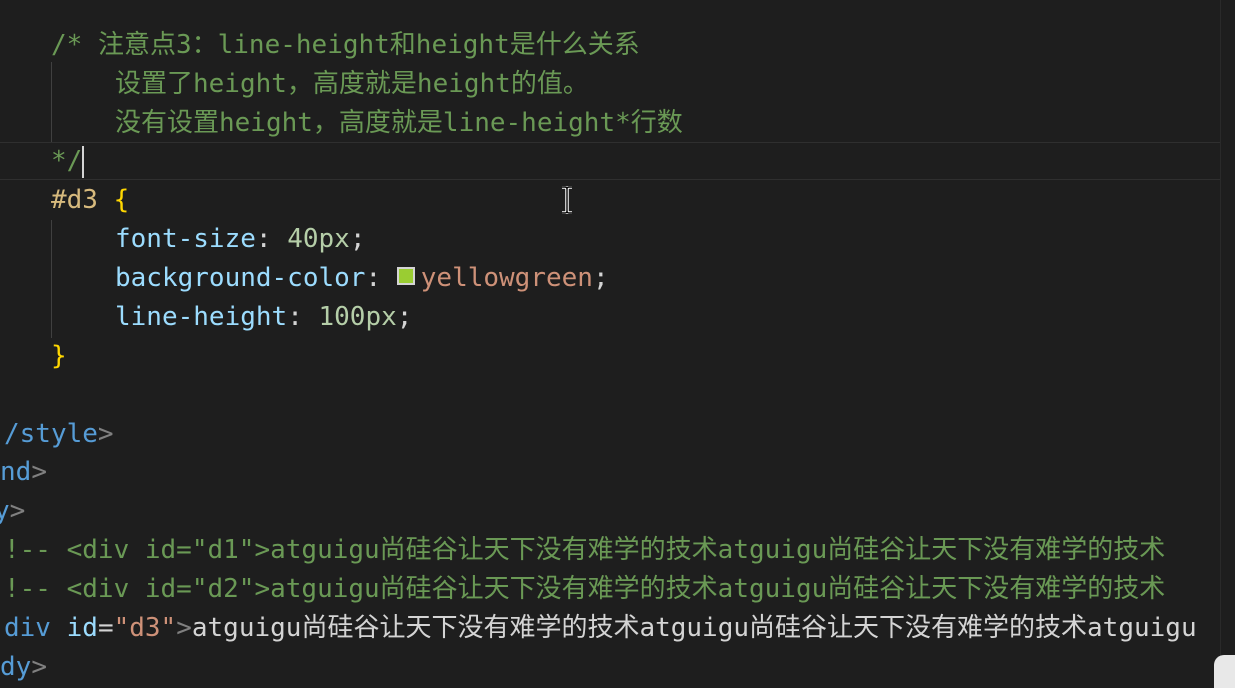  I want to click on open-brace: {, so click(121, 200).